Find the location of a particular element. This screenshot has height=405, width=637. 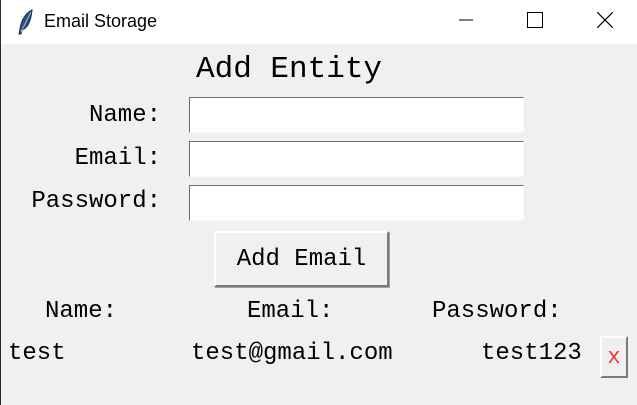

email-input is located at coordinates (356, 159).